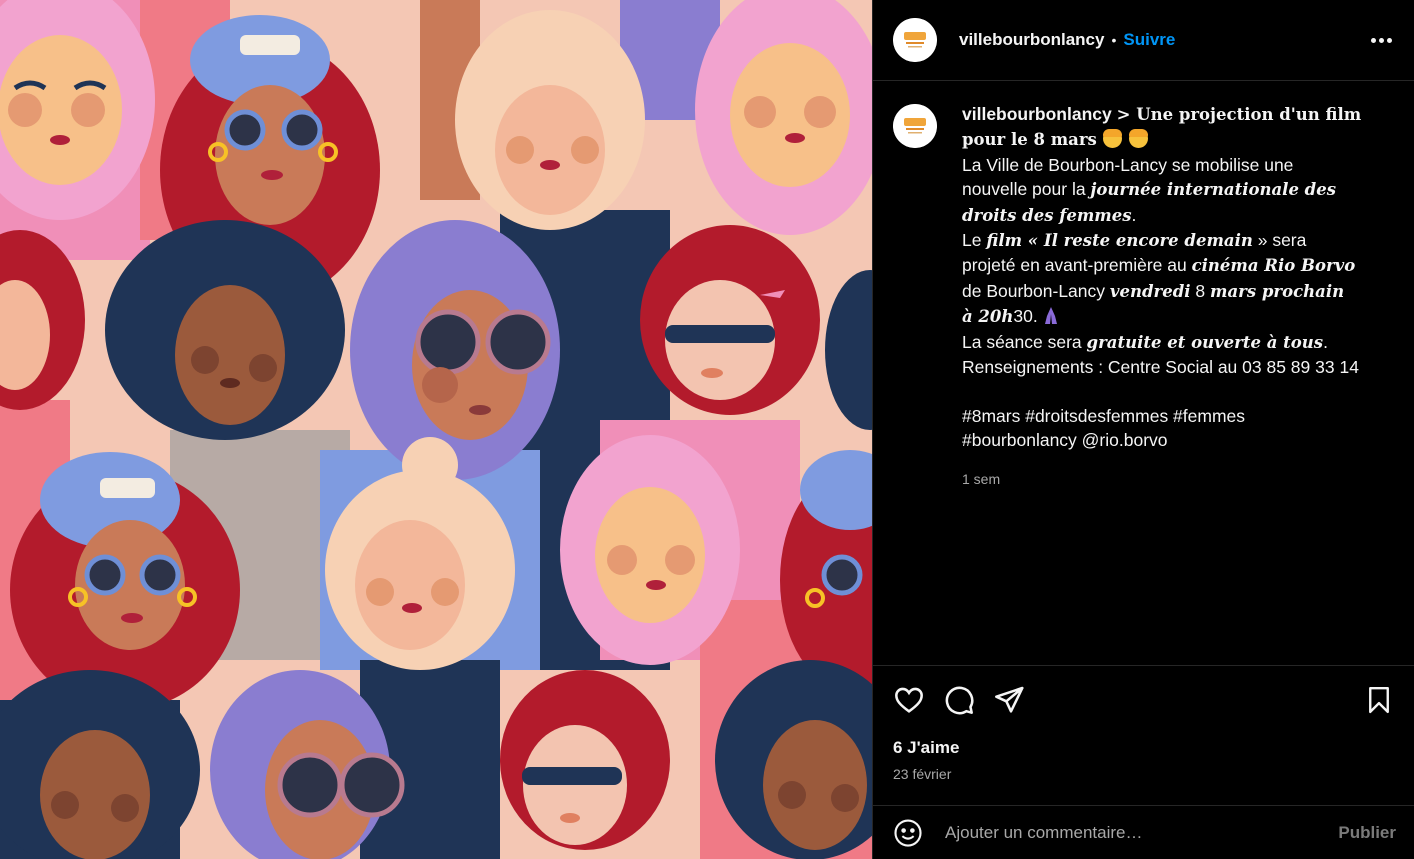 This screenshot has width=1414, height=859. Describe the element at coordinates (1379, 700) in the screenshot. I see `bookmark-icon` at that location.